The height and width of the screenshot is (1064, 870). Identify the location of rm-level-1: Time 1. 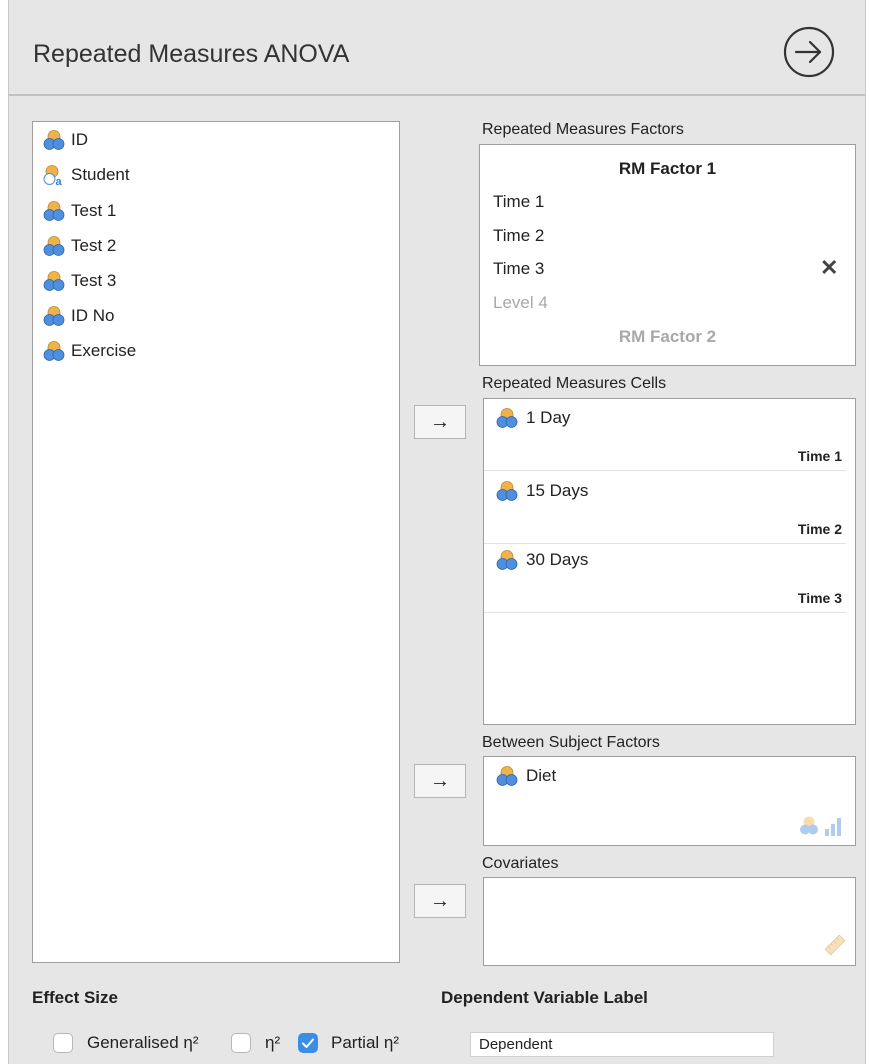
(518, 202).